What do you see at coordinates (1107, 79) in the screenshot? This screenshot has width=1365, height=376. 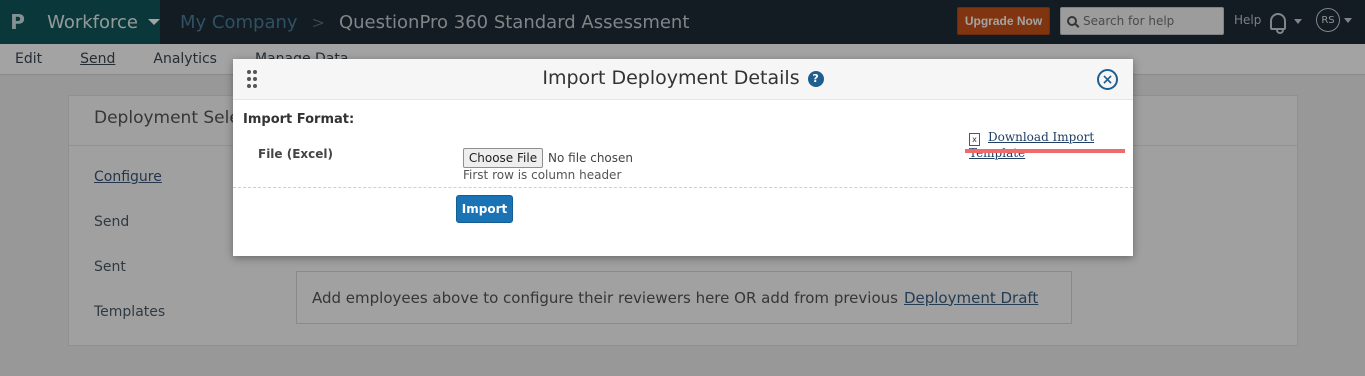 I see `close-icon: ×` at bounding box center [1107, 79].